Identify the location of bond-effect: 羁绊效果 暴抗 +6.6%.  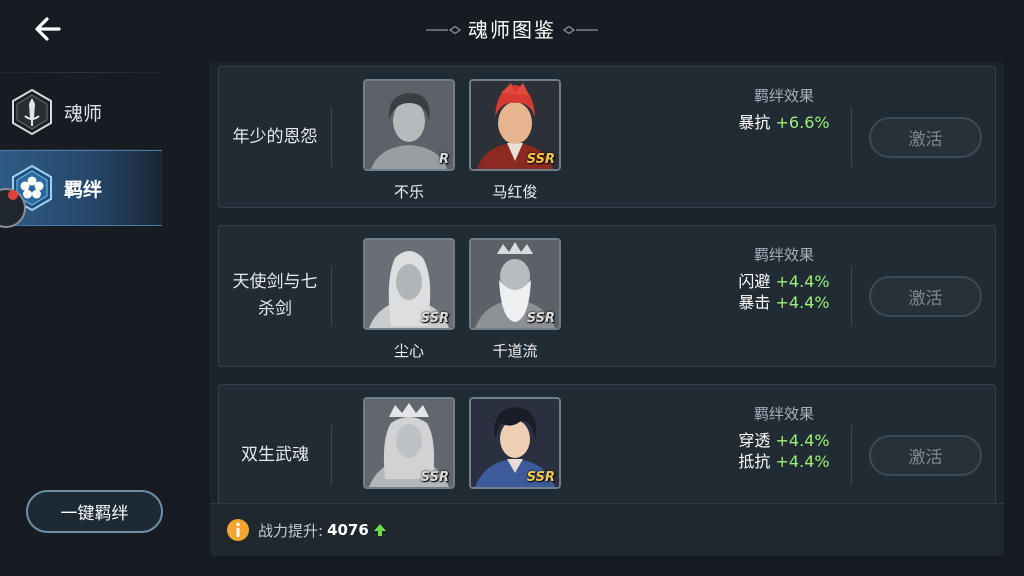
(784, 109).